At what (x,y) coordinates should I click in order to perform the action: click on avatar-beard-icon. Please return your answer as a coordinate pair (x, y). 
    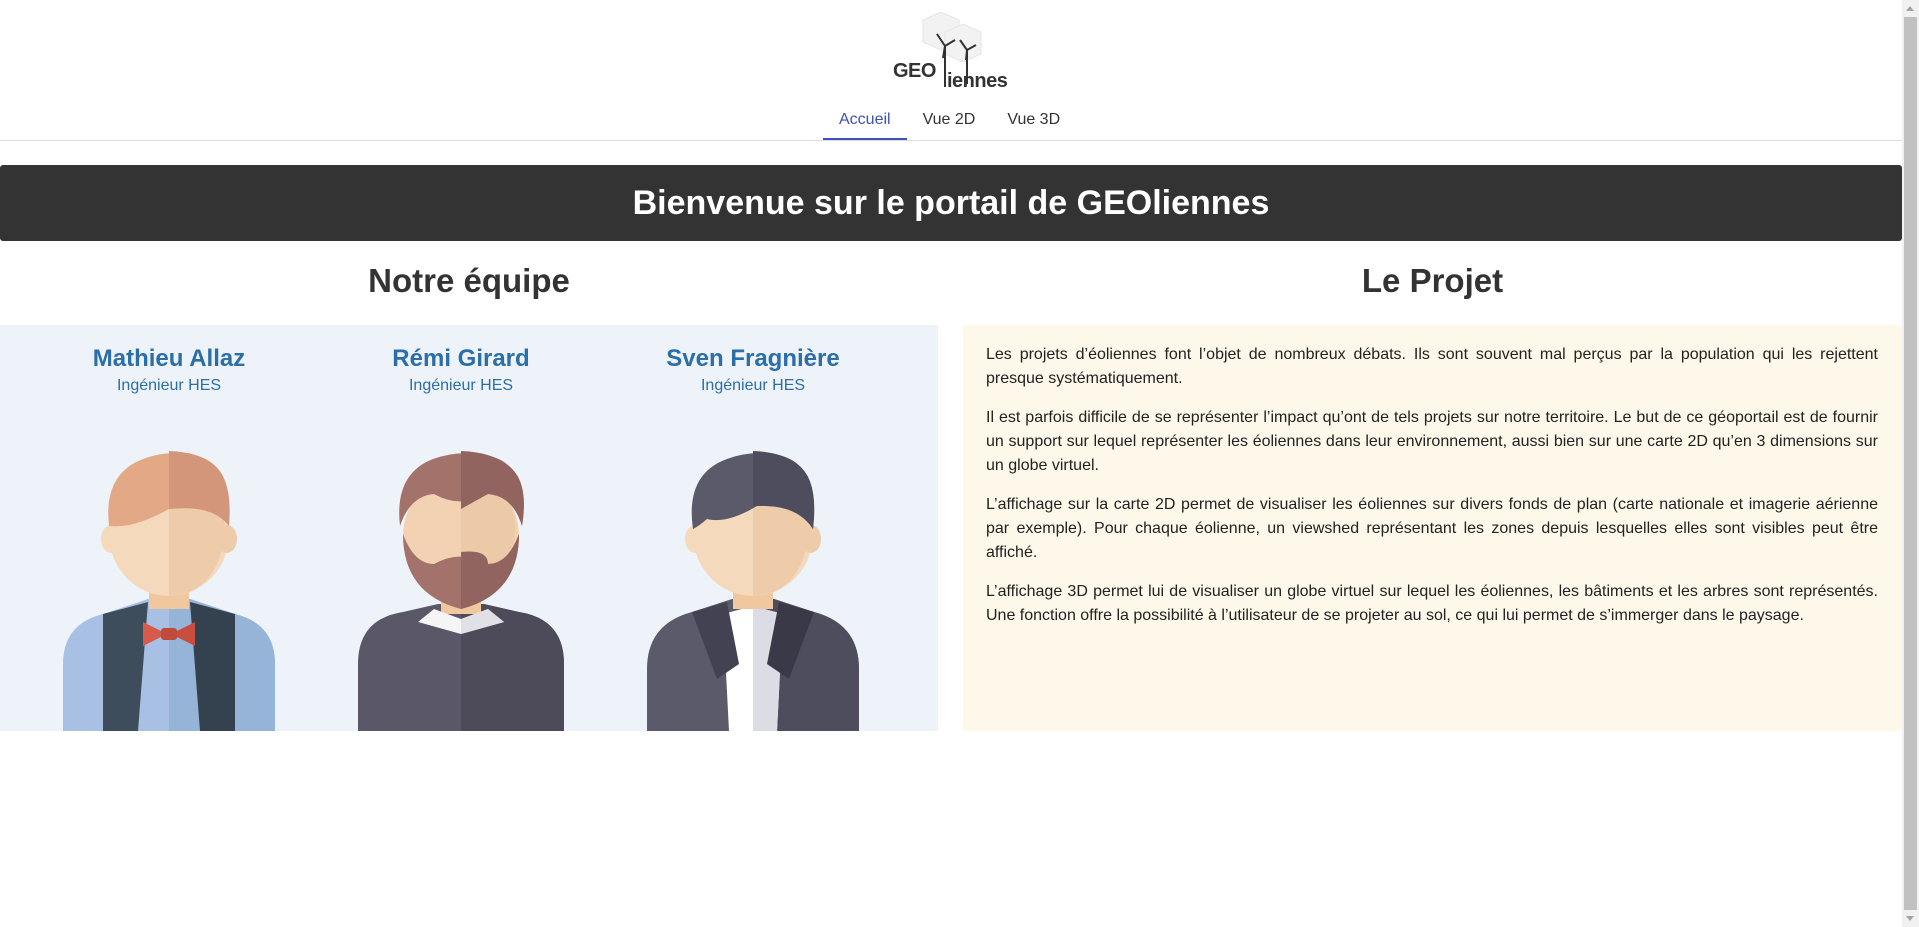
    Looking at the image, I should click on (461, 591).